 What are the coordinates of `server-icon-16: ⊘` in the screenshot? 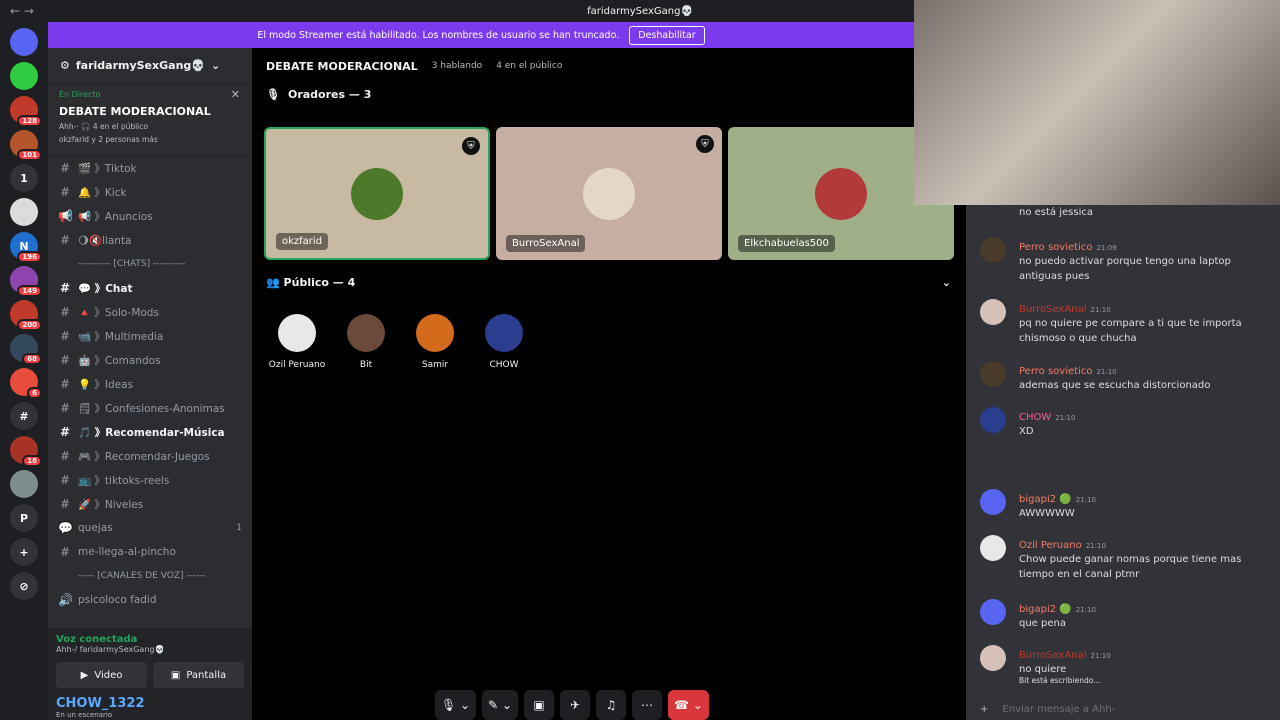 It's located at (24, 586).